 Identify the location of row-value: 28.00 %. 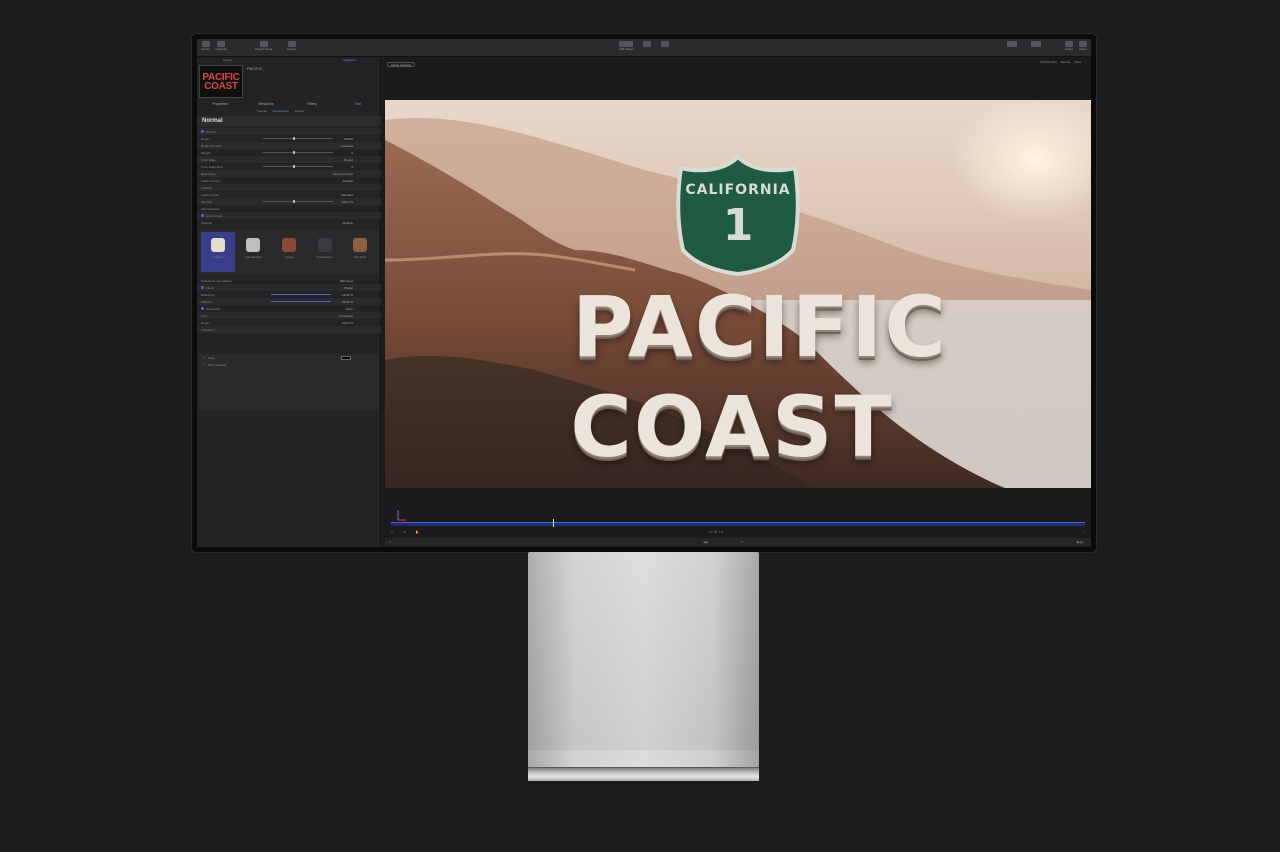
(347, 302).